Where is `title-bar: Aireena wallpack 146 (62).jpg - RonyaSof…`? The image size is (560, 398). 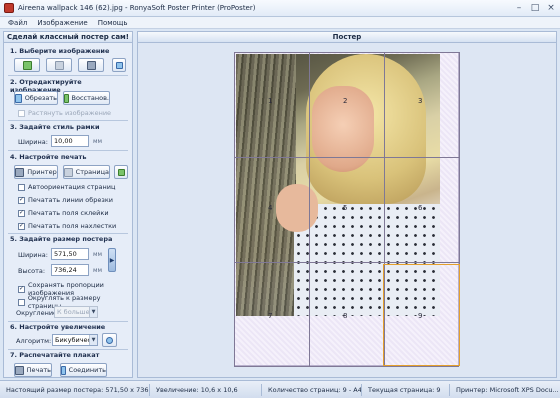 title-bar: Aireena wallpack 146 (62).jpg - RonyaSof… is located at coordinates (280, 8).